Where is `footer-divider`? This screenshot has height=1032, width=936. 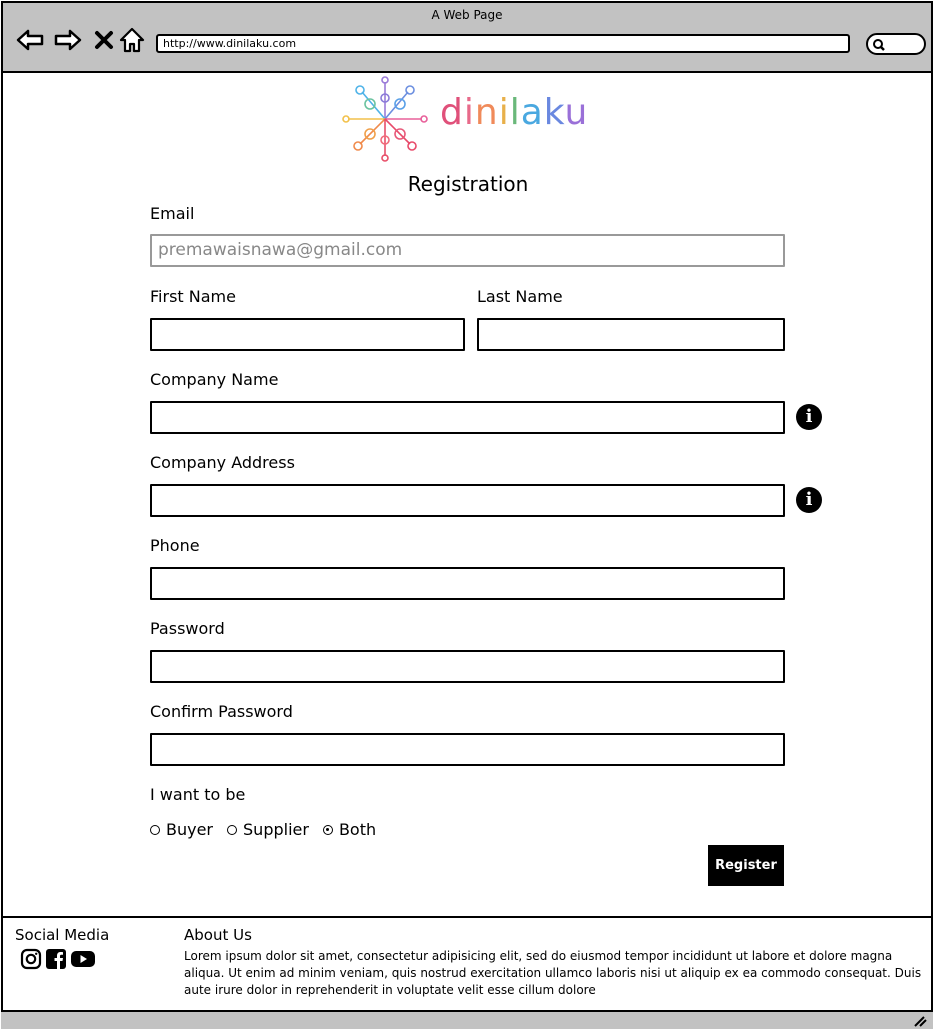 footer-divider is located at coordinates (467, 917).